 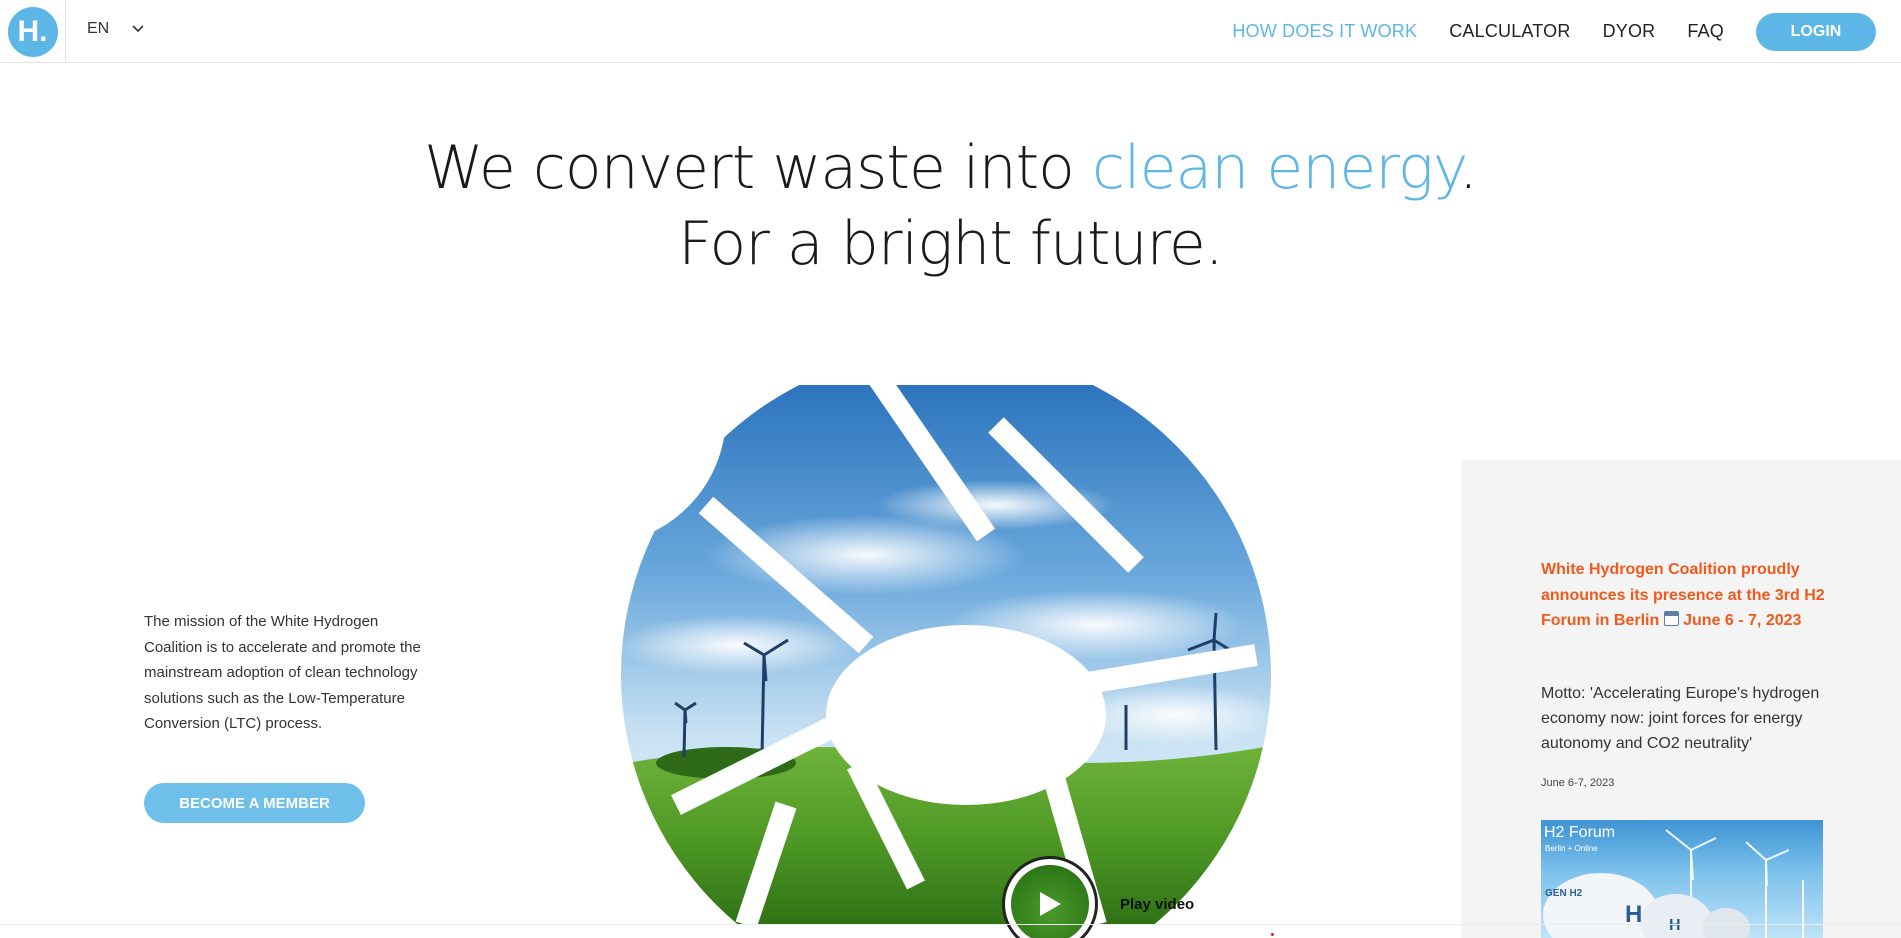 What do you see at coordinates (1705, 31) in the screenshot?
I see `nav-faq: FAQ` at bounding box center [1705, 31].